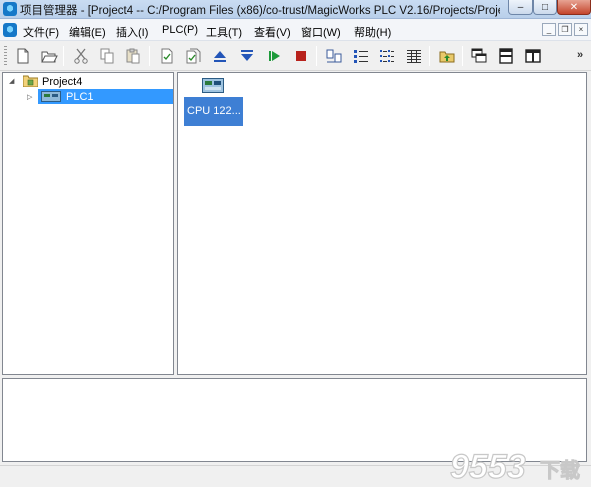 The image size is (591, 487). I want to click on watermark-logo: 9553 下载, so click(514, 467).